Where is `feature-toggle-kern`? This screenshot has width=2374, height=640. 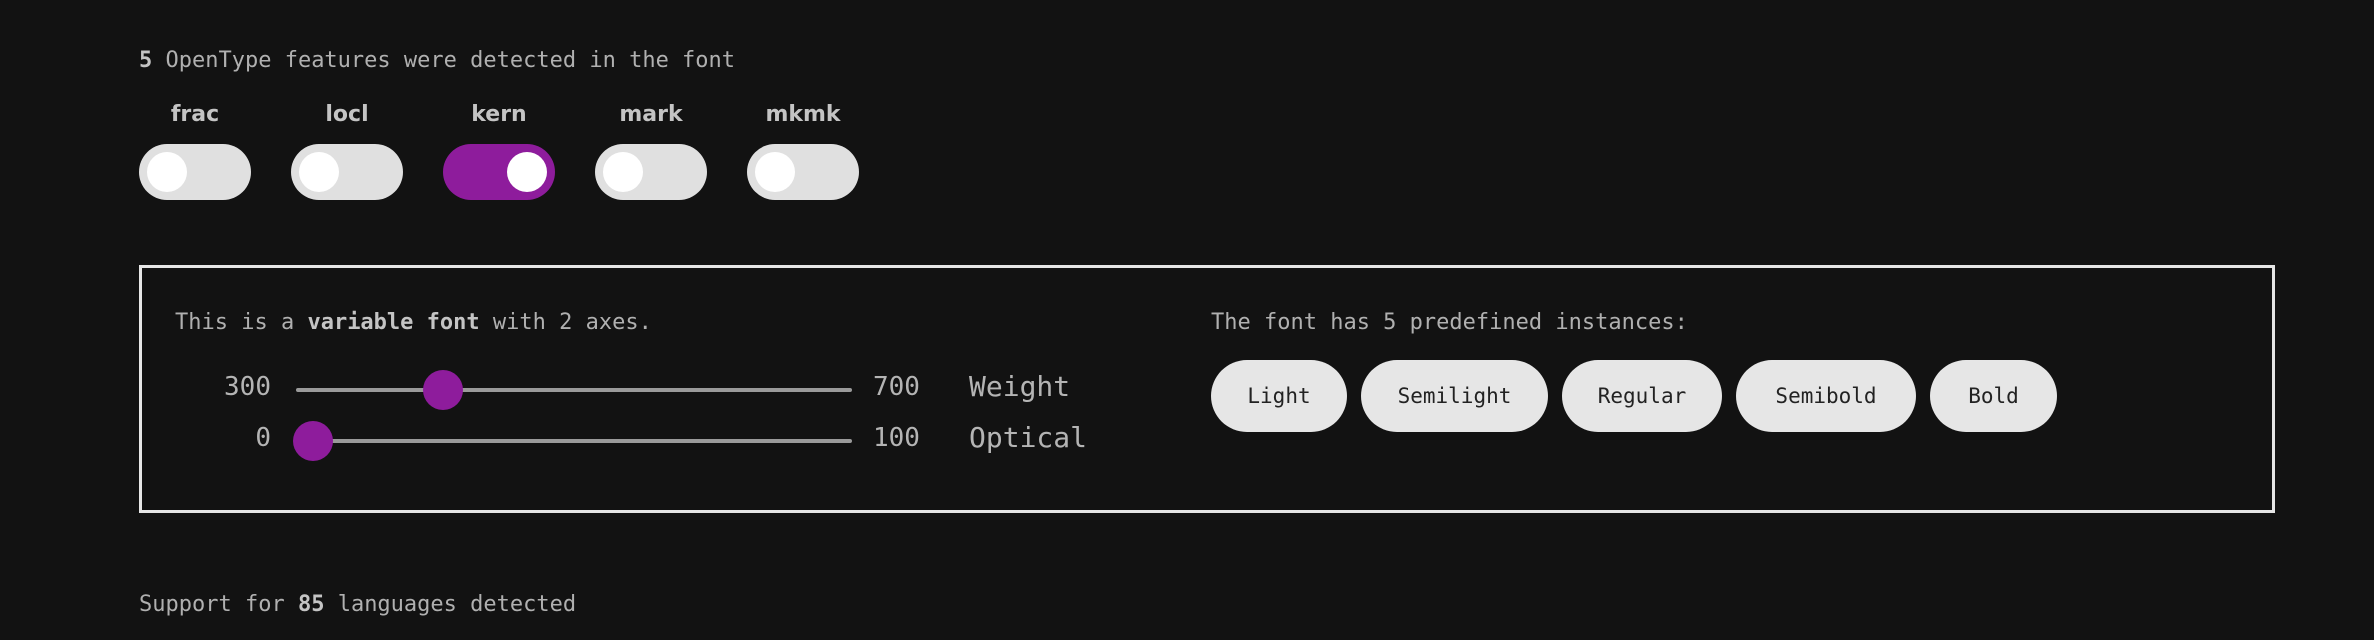 feature-toggle-kern is located at coordinates (499, 172).